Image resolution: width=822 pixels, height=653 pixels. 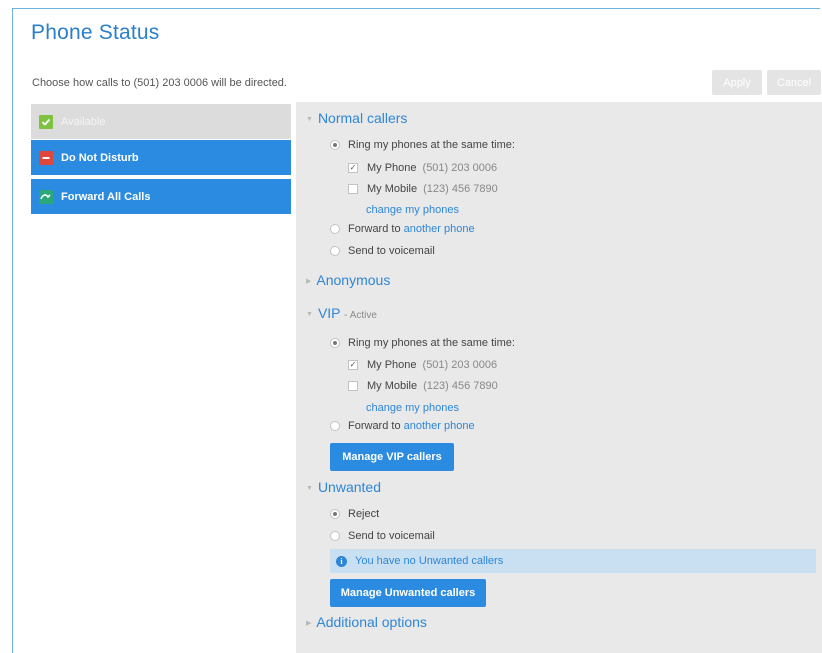 I want to click on radio-forward-normal: Forward to another phone, so click(x=402, y=229).